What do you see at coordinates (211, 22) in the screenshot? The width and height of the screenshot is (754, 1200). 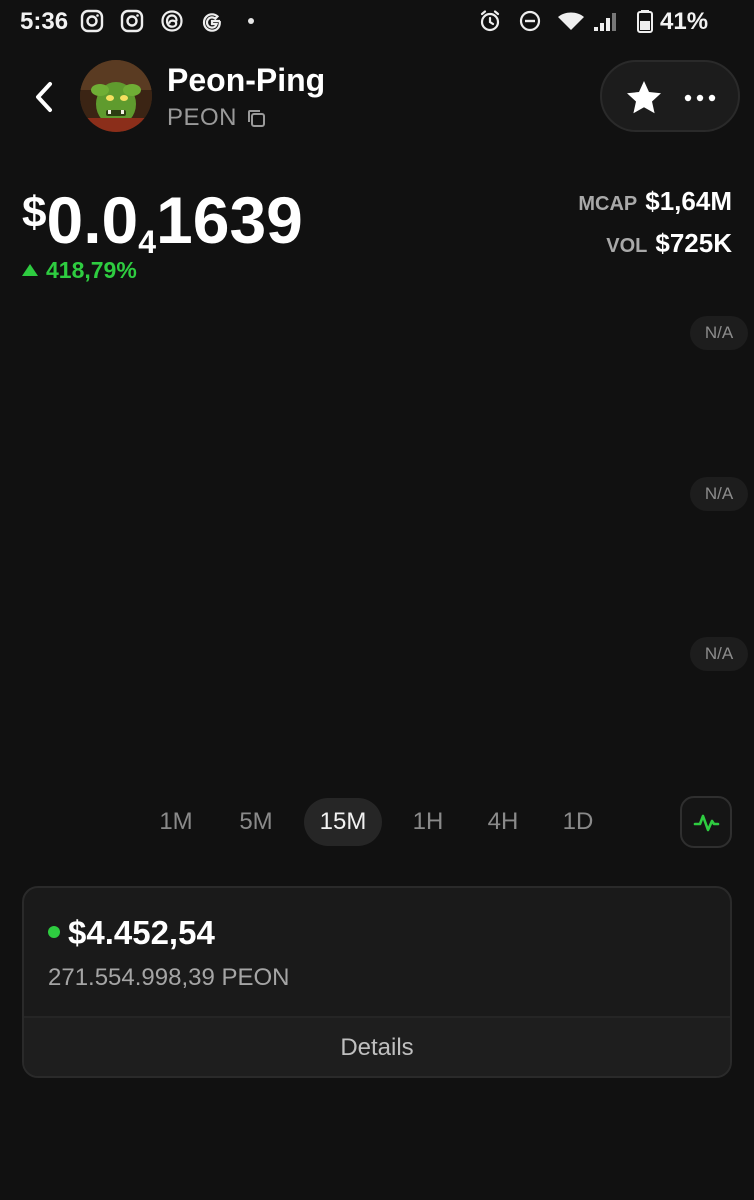 I see `google-icon` at bounding box center [211, 22].